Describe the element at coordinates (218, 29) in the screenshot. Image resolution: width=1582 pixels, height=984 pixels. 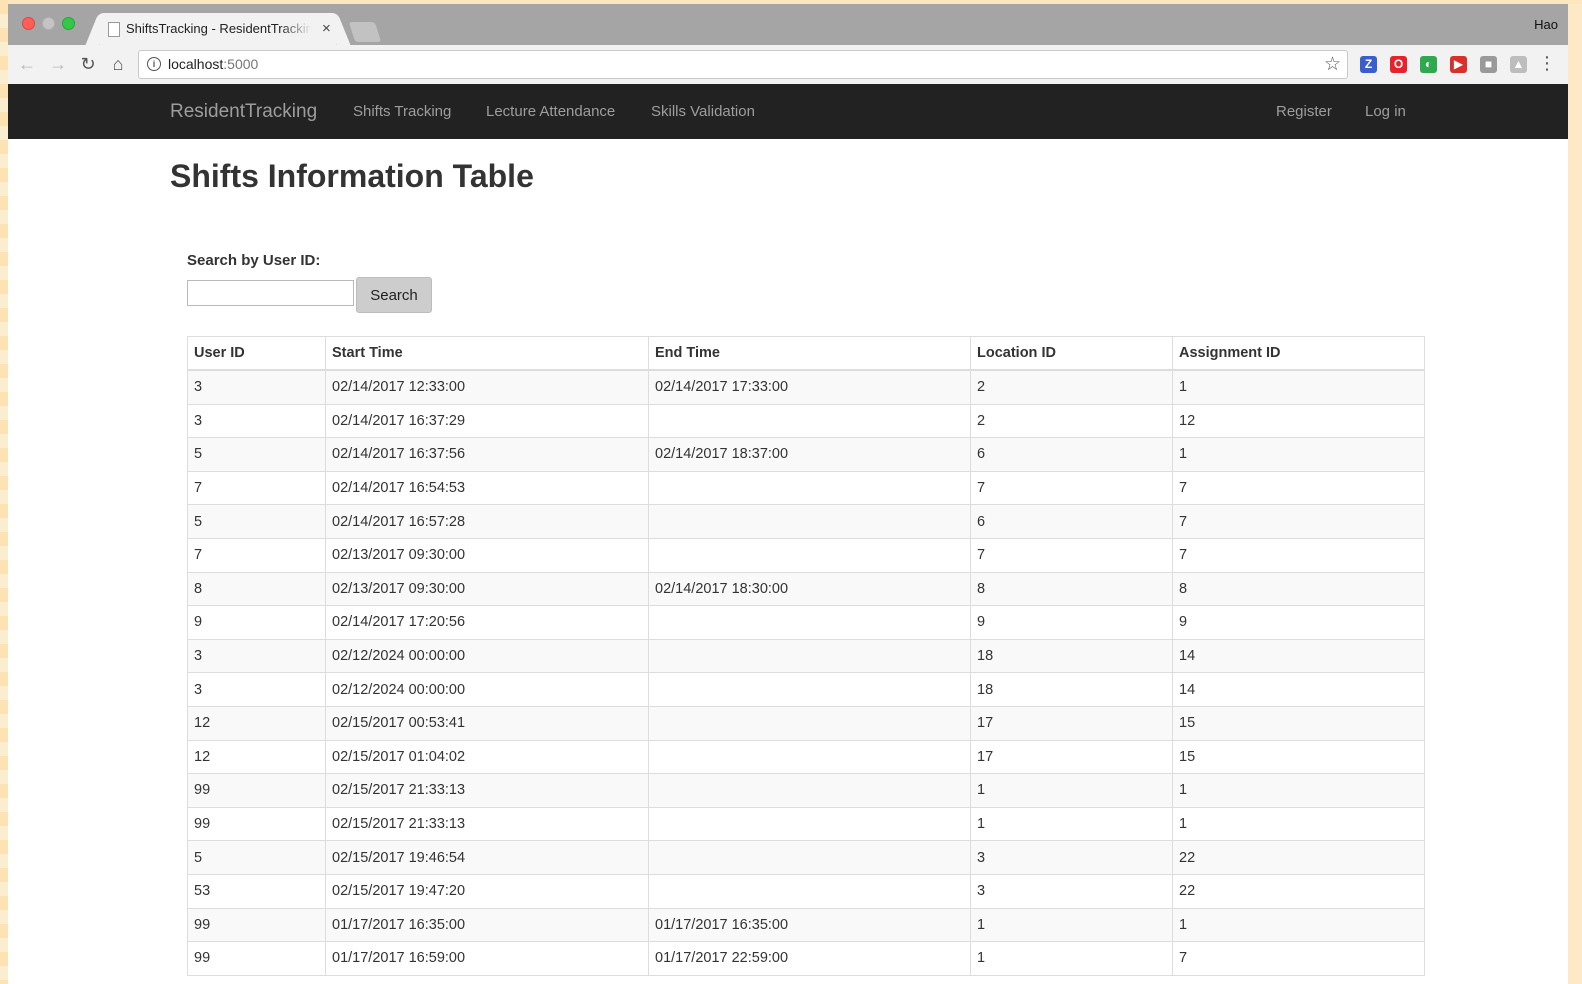
I see `browser-tab-active: ShiftsTracking - ResidentTracking ×` at that location.